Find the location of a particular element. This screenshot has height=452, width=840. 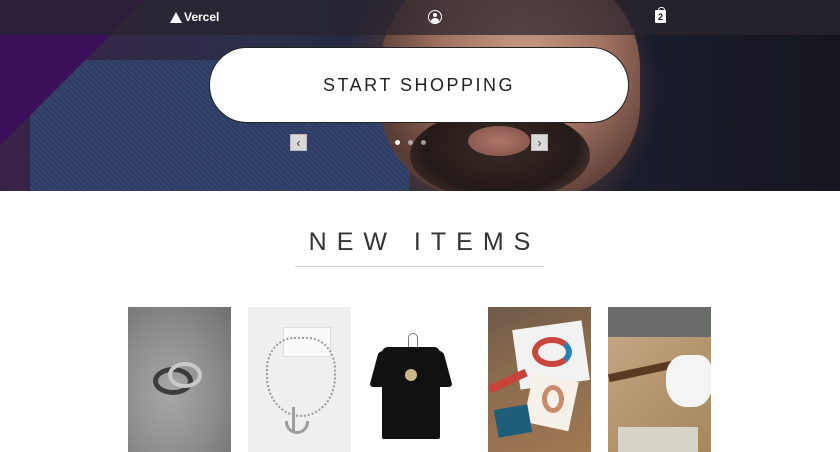

product-card-tshirt is located at coordinates (419, 379).